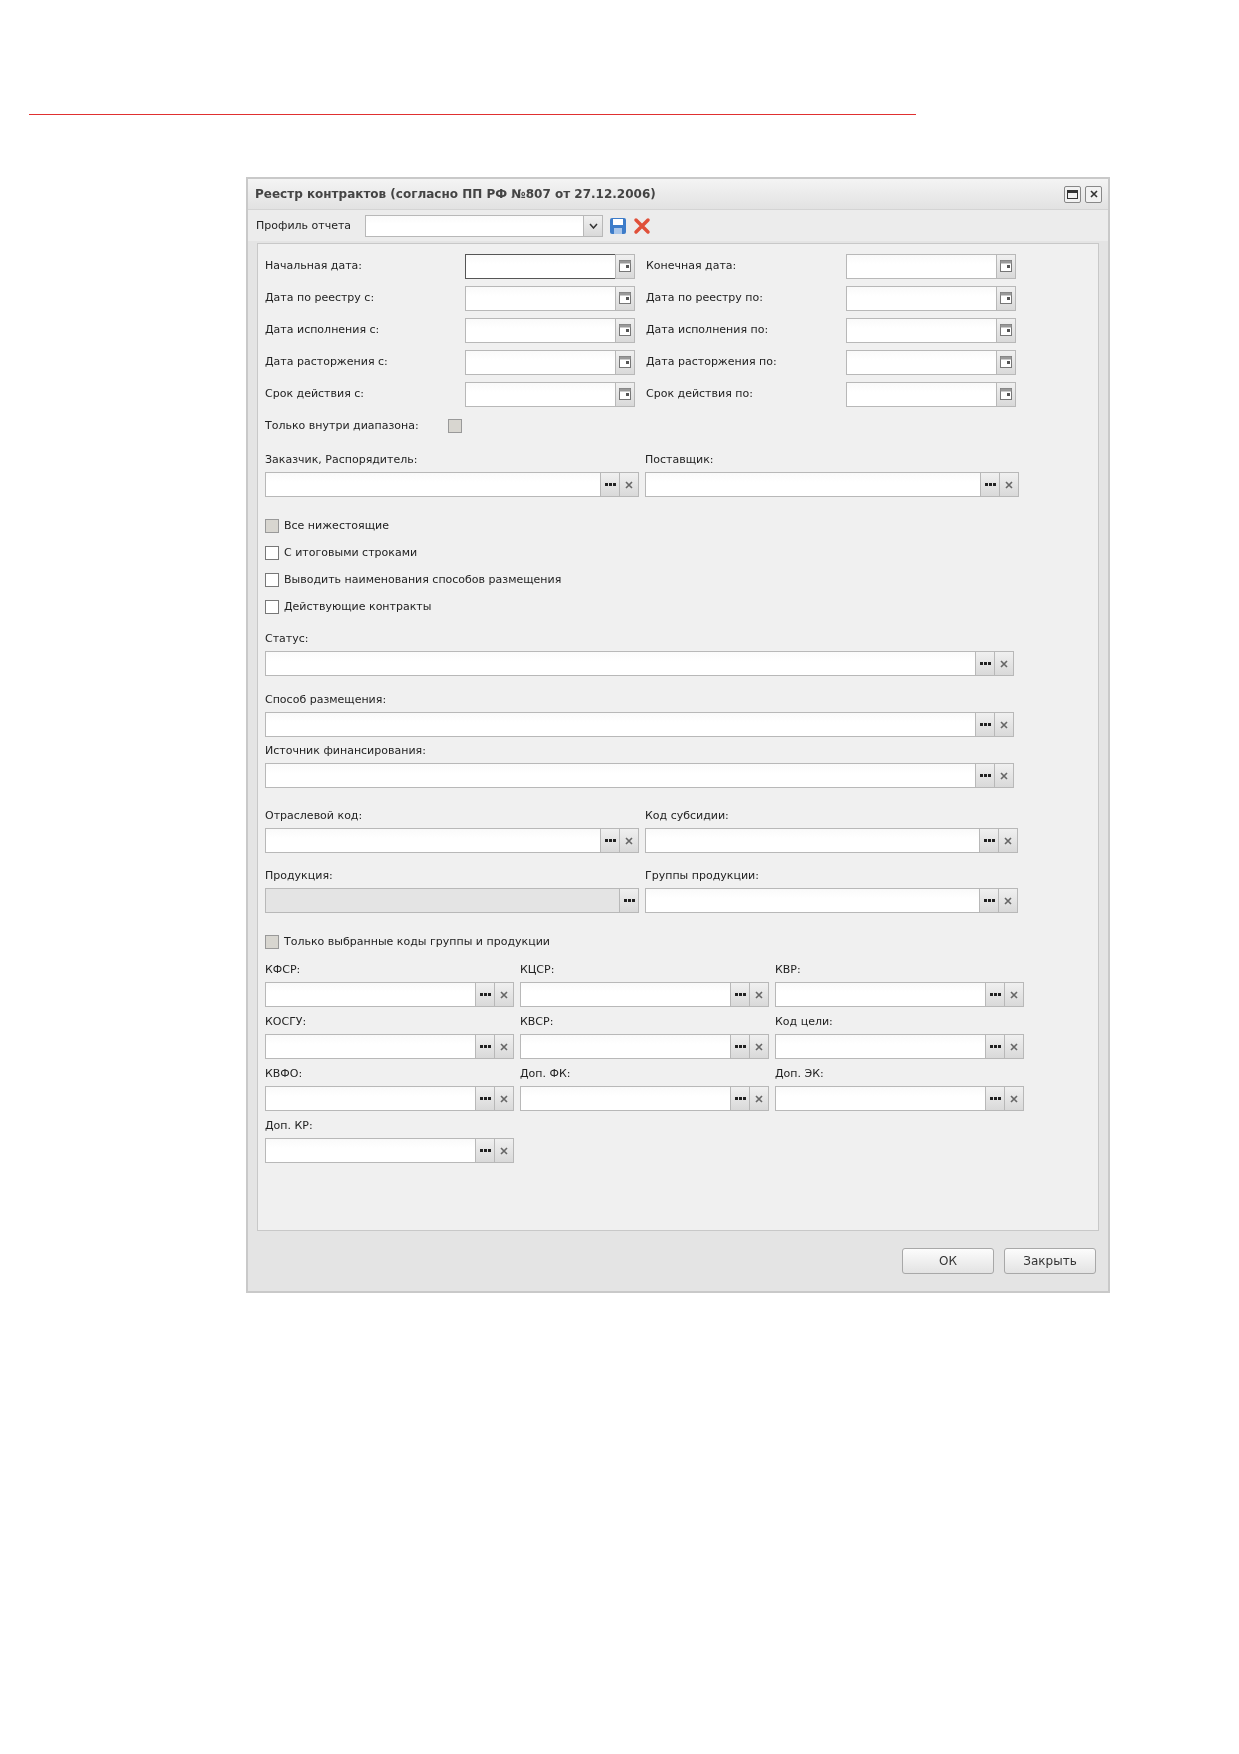 Image resolution: width=1239 pixels, height=1754 pixels. What do you see at coordinates (1072, 194) in the screenshot?
I see `maximize-button` at bounding box center [1072, 194].